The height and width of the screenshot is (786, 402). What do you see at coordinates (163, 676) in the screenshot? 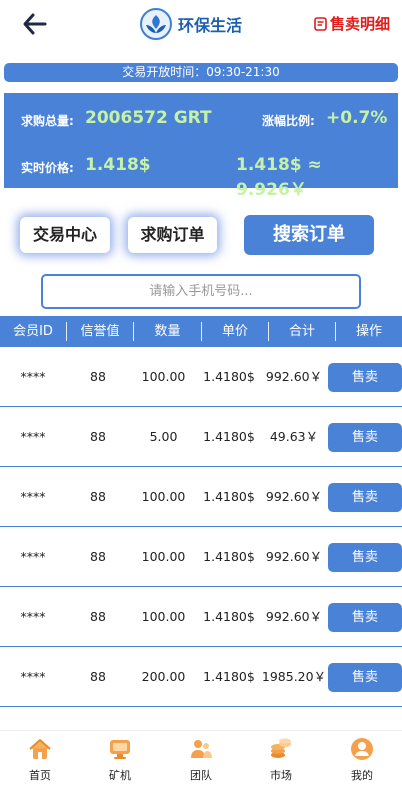
I see `quantity-cell: 200.00` at bounding box center [163, 676].